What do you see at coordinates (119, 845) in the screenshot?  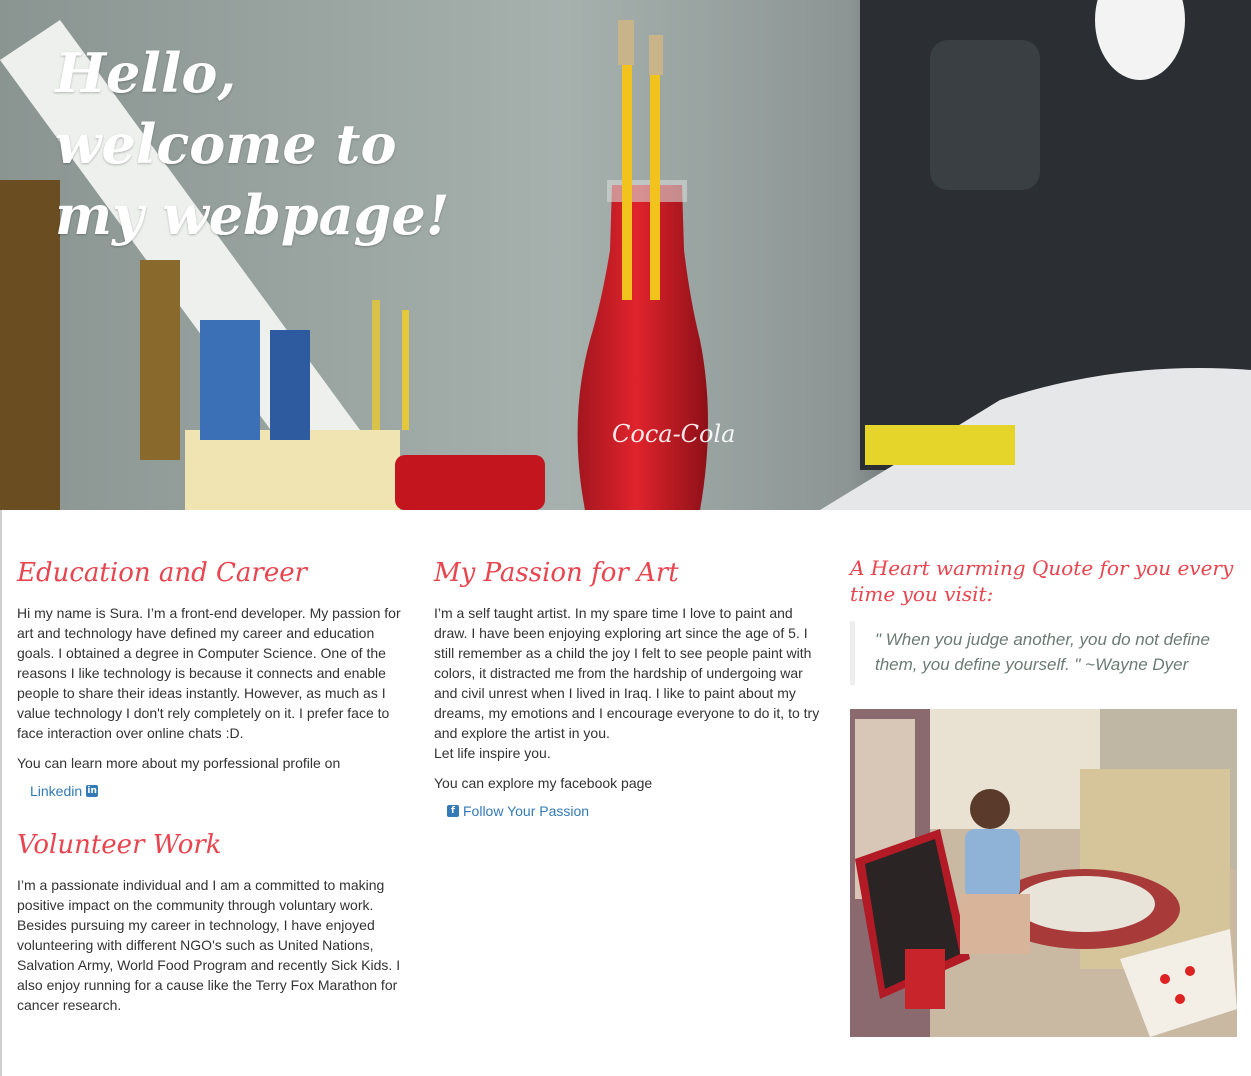 I see `volunteer-heading: Volunteer Work` at bounding box center [119, 845].